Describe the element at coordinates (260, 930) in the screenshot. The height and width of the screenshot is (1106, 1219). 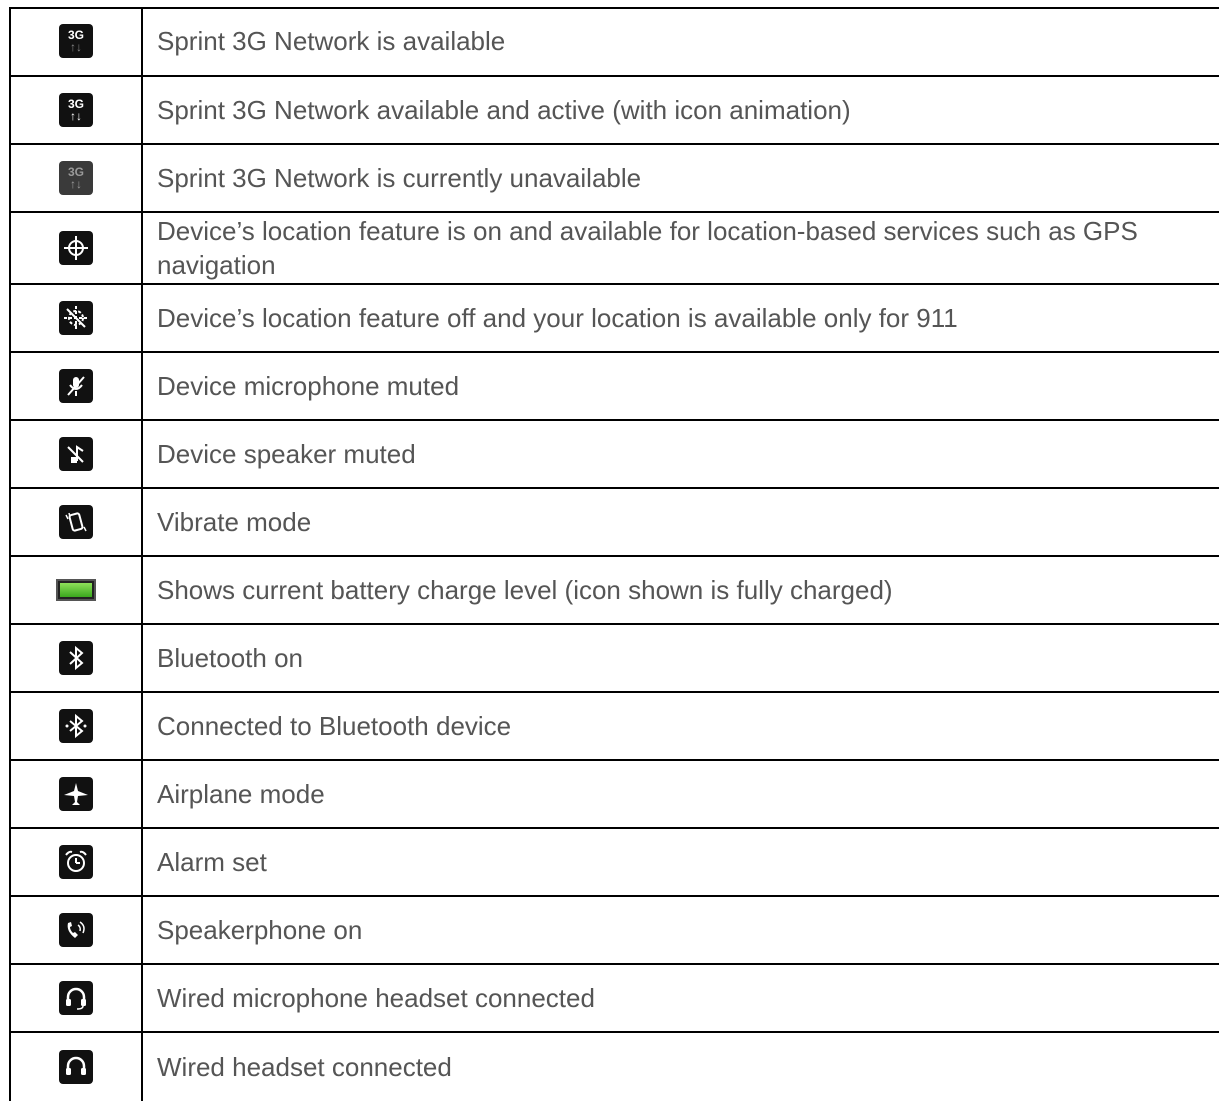
I see `row-description: Speakerphone on` at that location.